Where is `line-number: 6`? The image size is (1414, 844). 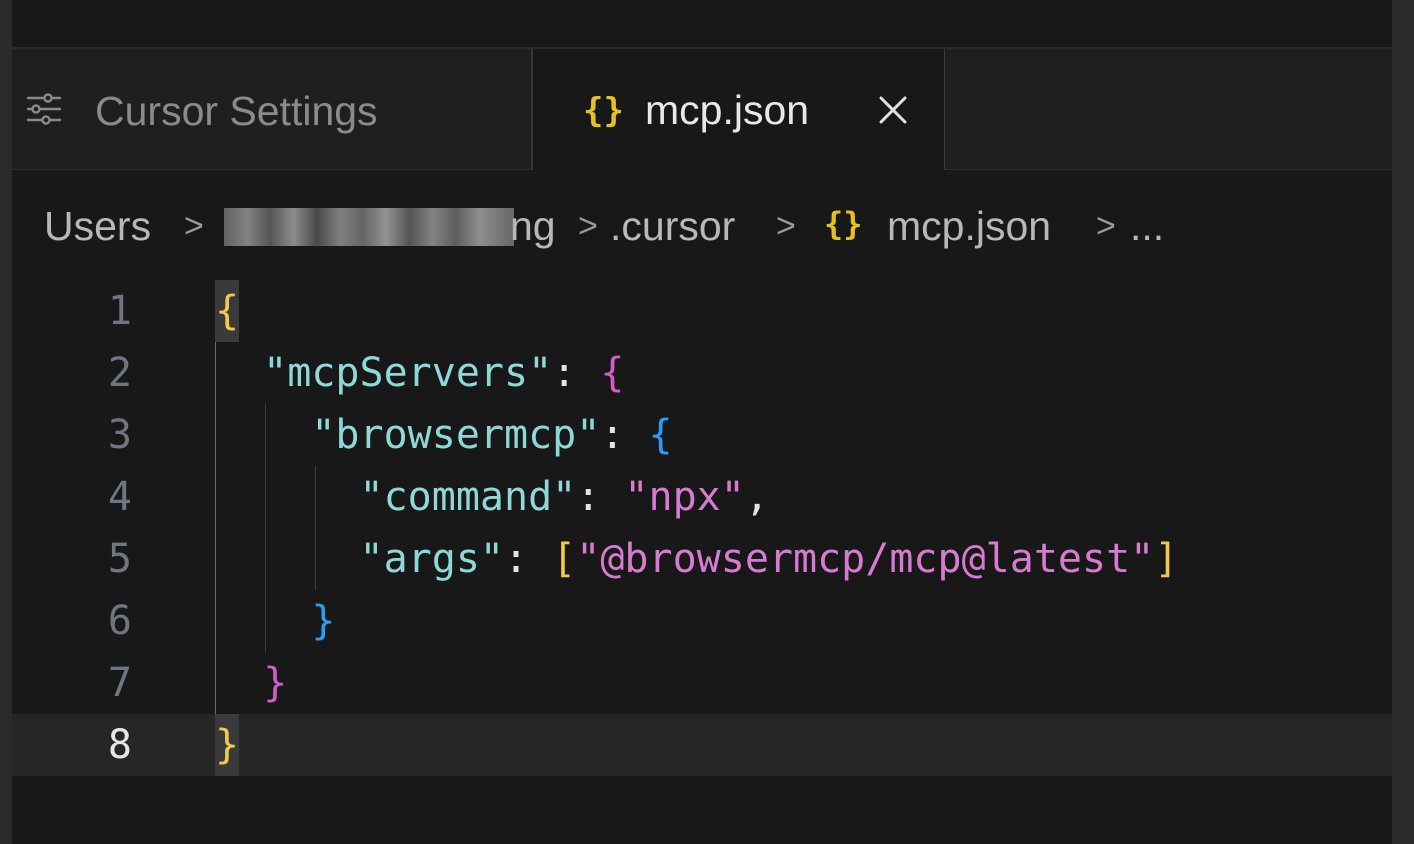 line-number: 6 is located at coordinates (119, 621).